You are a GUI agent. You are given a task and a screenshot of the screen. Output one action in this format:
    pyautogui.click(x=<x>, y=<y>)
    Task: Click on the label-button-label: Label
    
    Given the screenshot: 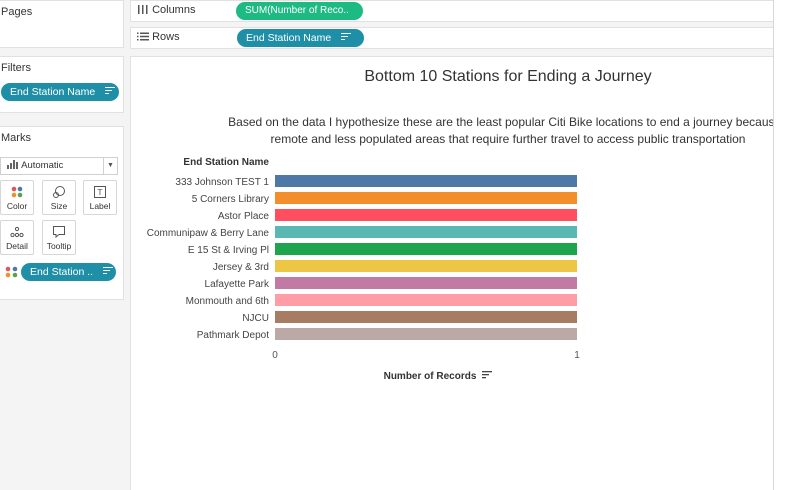 What is the action you would take?
    pyautogui.click(x=100, y=206)
    